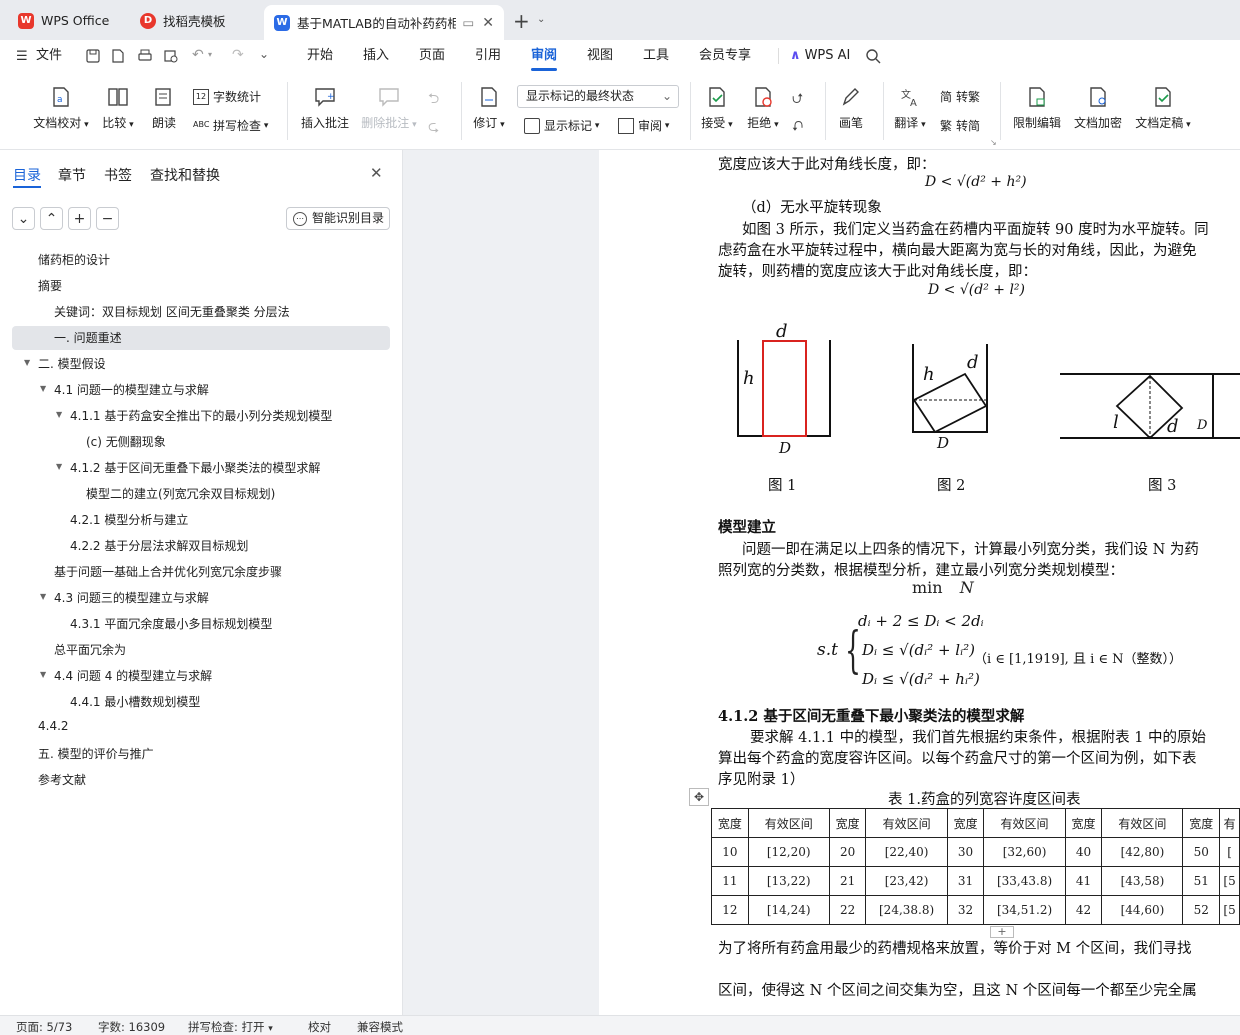 This screenshot has width=1240, height=1035. I want to click on toc-item: 4.1.1 基于药盒安全推出下的最小列分类规划模型, so click(201, 415).